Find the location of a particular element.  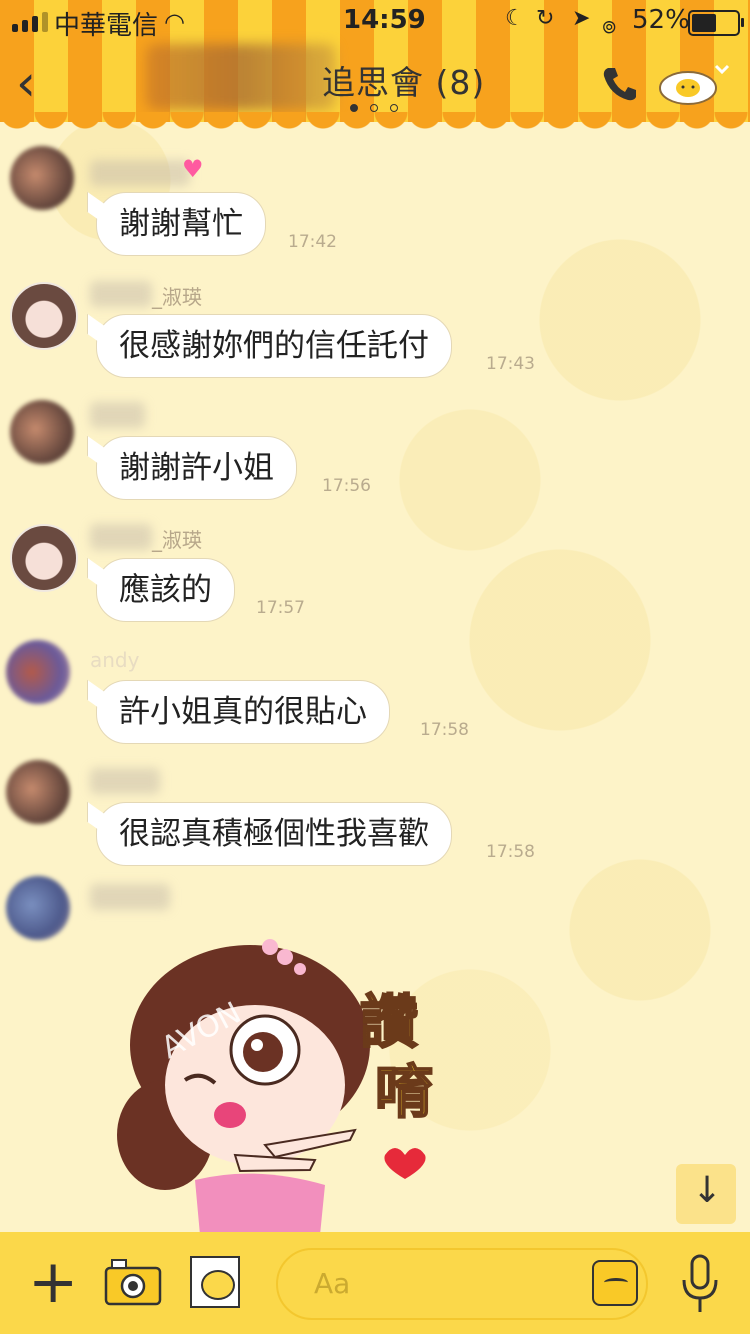

page-indicator is located at coordinates (374, 108).